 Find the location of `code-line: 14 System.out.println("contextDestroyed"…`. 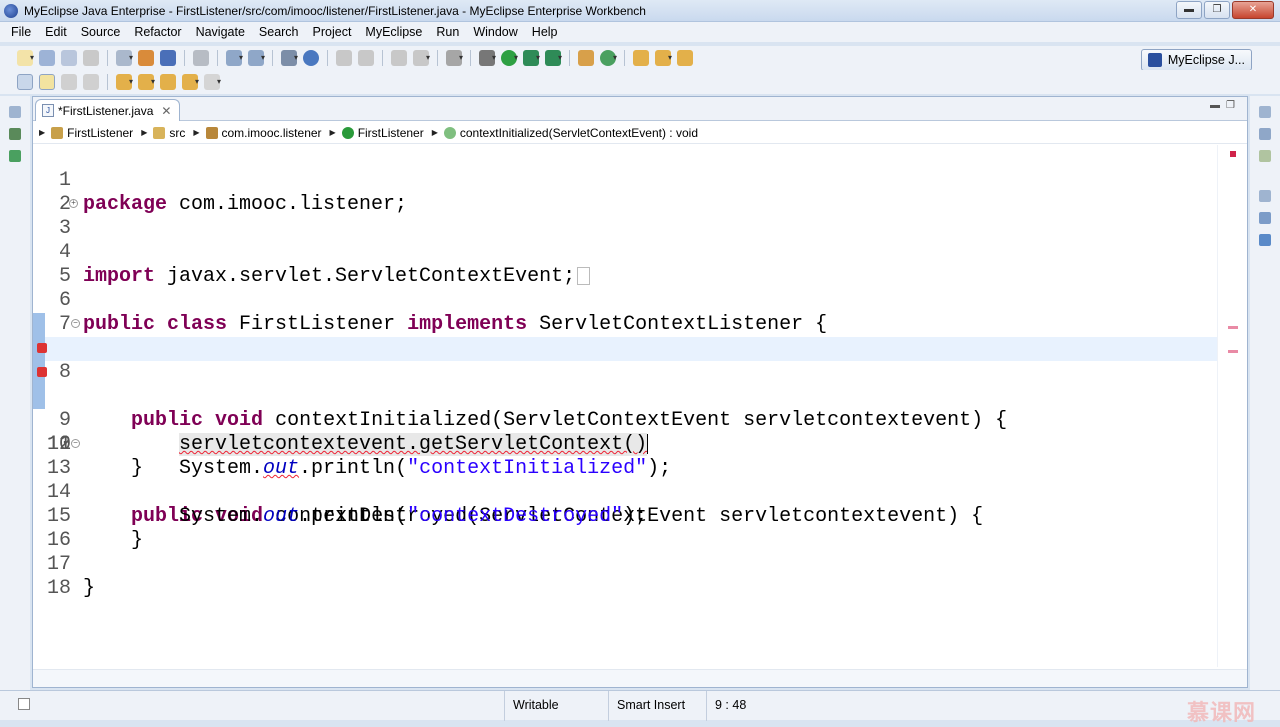

code-line: 14 System.out.println("contextDestroyed"… is located at coordinates (625, 492).